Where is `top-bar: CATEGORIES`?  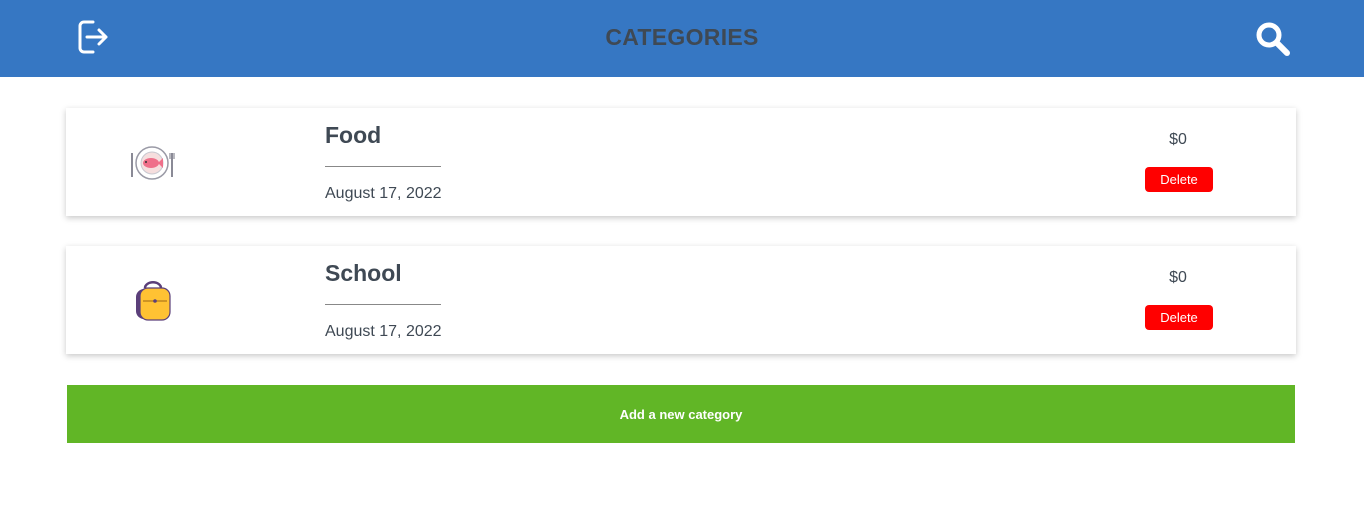
top-bar: CATEGORIES is located at coordinates (682, 38).